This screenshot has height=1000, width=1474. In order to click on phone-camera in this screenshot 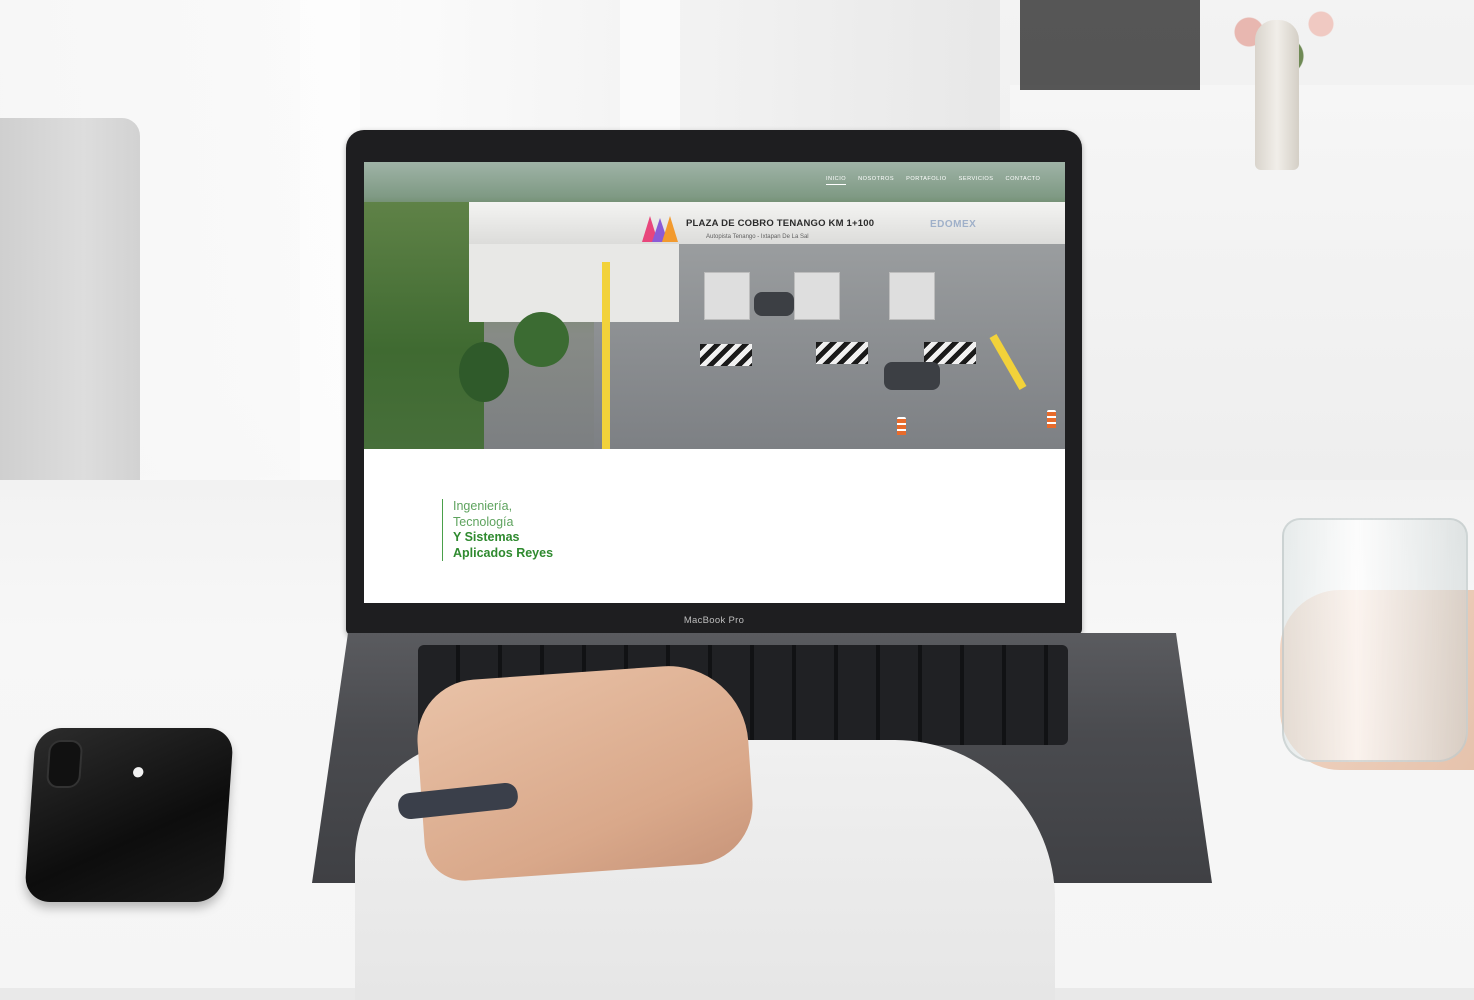, I will do `click(64, 764)`.